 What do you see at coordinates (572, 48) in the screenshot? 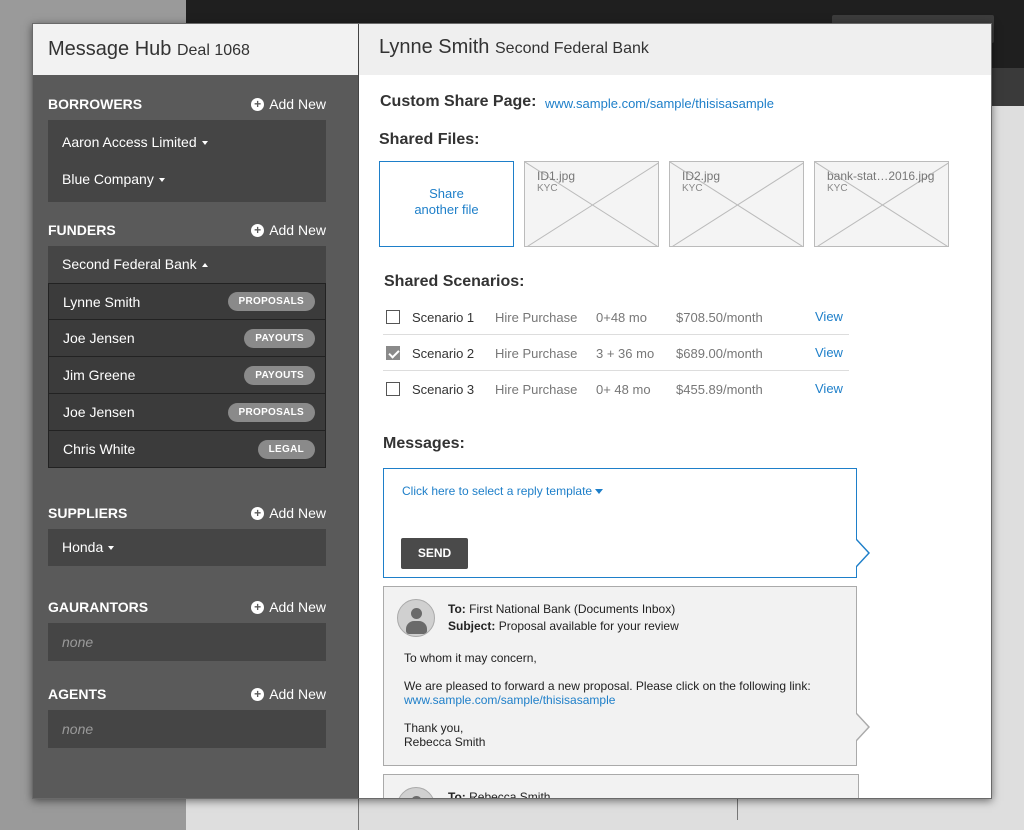
I see `contact-org: Second Federal Bank` at bounding box center [572, 48].